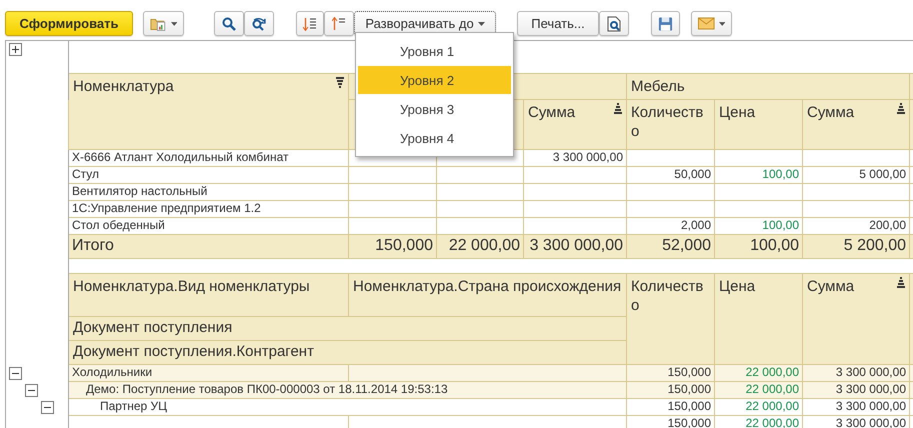 The image size is (913, 428). What do you see at coordinates (658, 86) in the screenshot?
I see `group-header: Мебель` at bounding box center [658, 86].